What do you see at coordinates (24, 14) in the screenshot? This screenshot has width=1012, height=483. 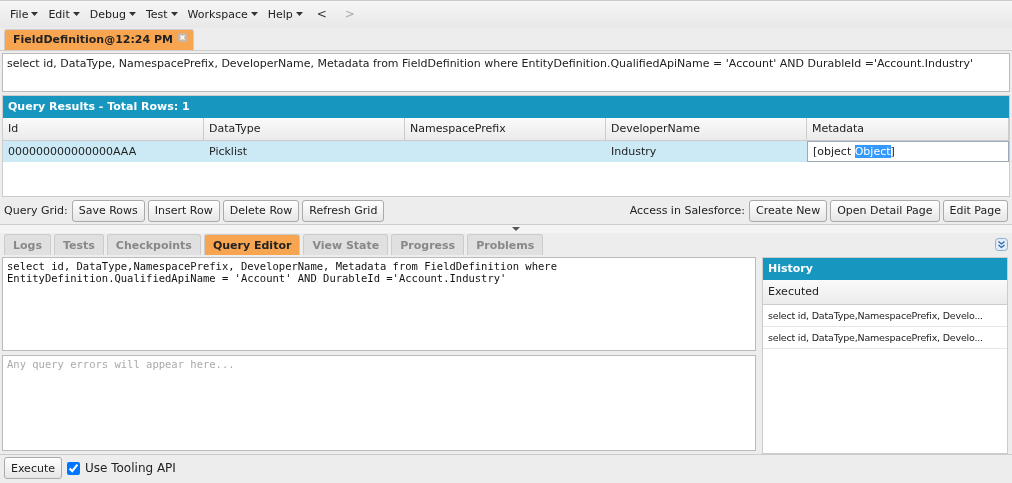 I see `menu-item: File` at bounding box center [24, 14].